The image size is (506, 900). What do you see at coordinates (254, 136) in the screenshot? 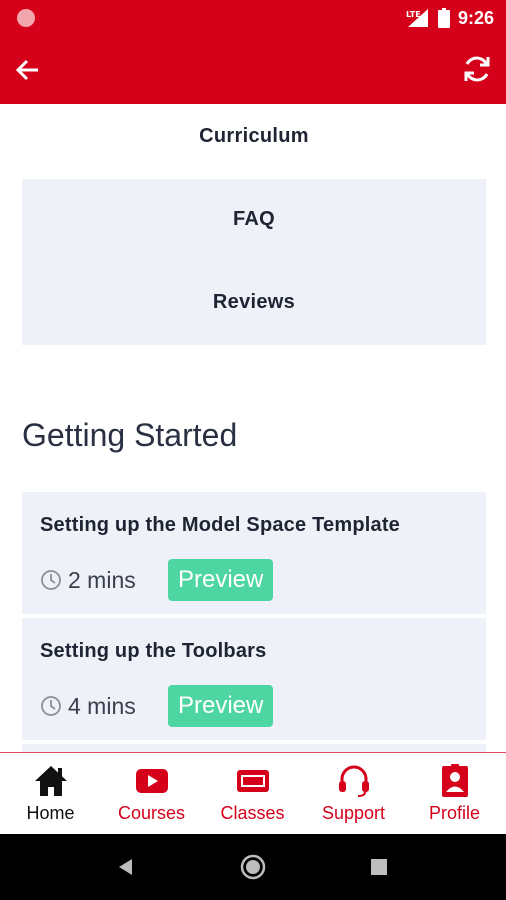
I see `tab-curriculum: Curriculum` at bounding box center [254, 136].